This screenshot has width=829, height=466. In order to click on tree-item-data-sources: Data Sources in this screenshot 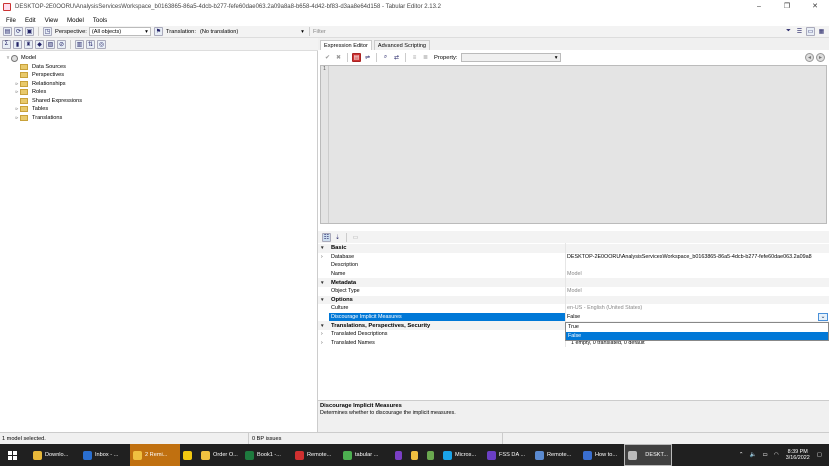, I will do `click(40, 67)`.